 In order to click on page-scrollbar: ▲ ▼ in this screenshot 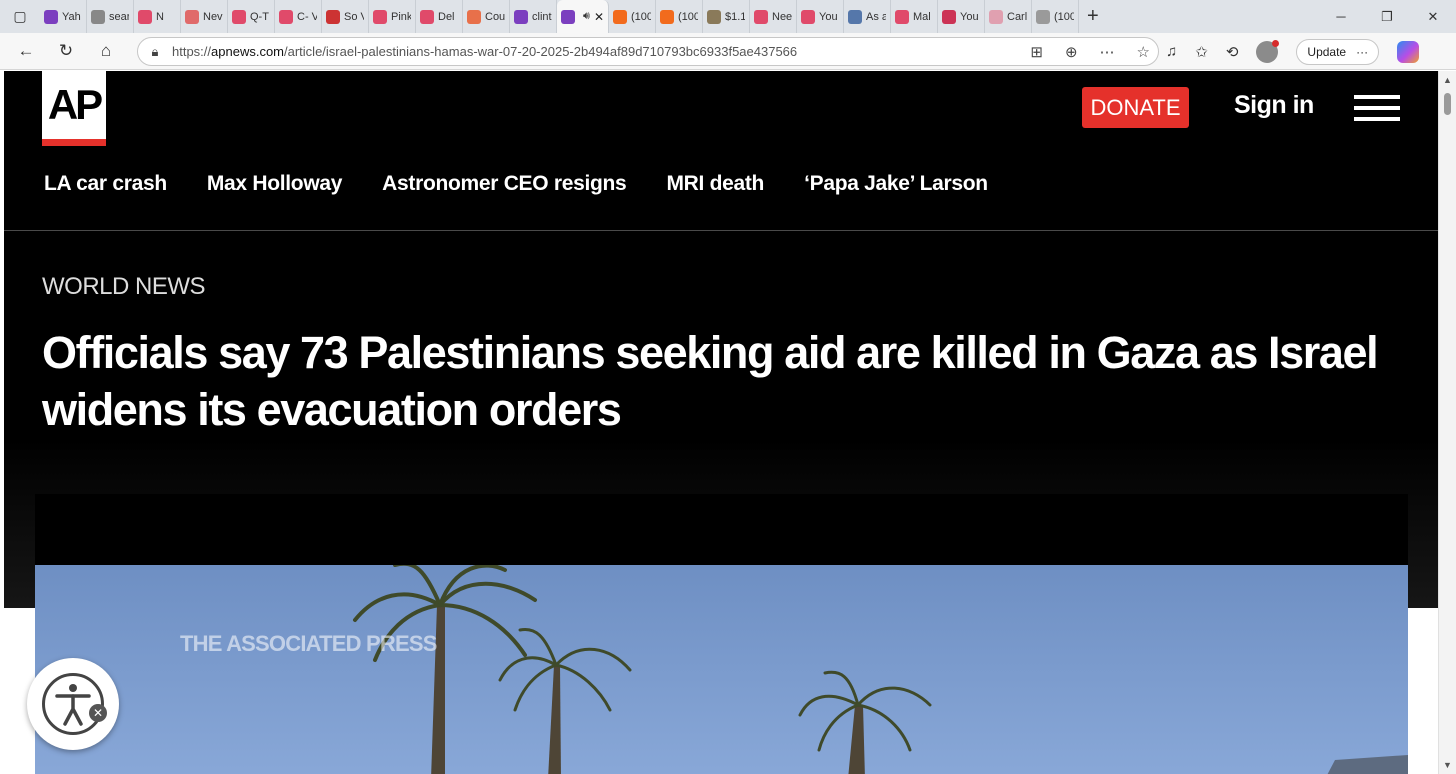, I will do `click(1447, 422)`.